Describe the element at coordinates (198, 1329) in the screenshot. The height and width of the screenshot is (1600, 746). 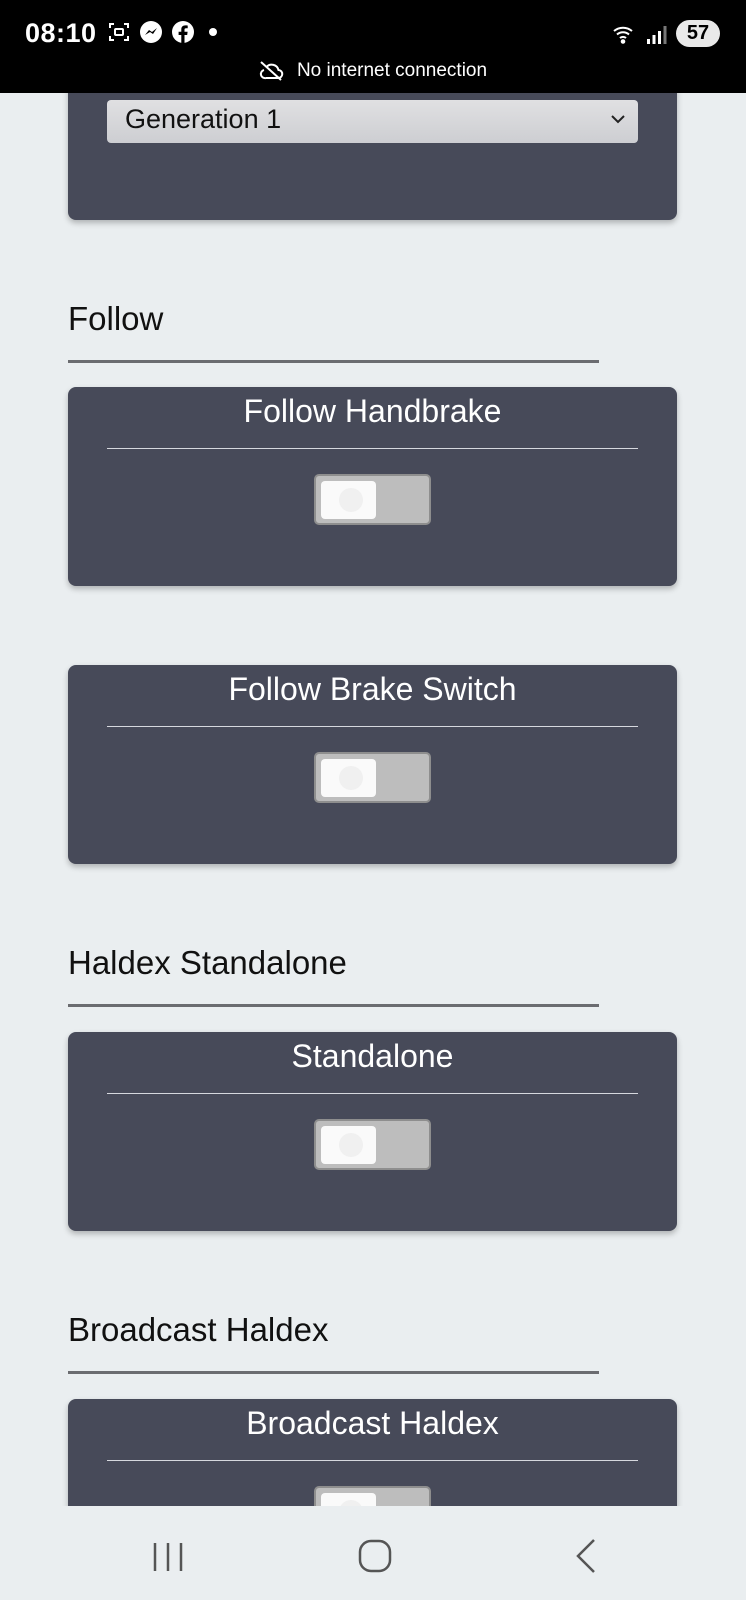
I see `section-title-broadcast-haldex: Broadcast Haldex` at that location.